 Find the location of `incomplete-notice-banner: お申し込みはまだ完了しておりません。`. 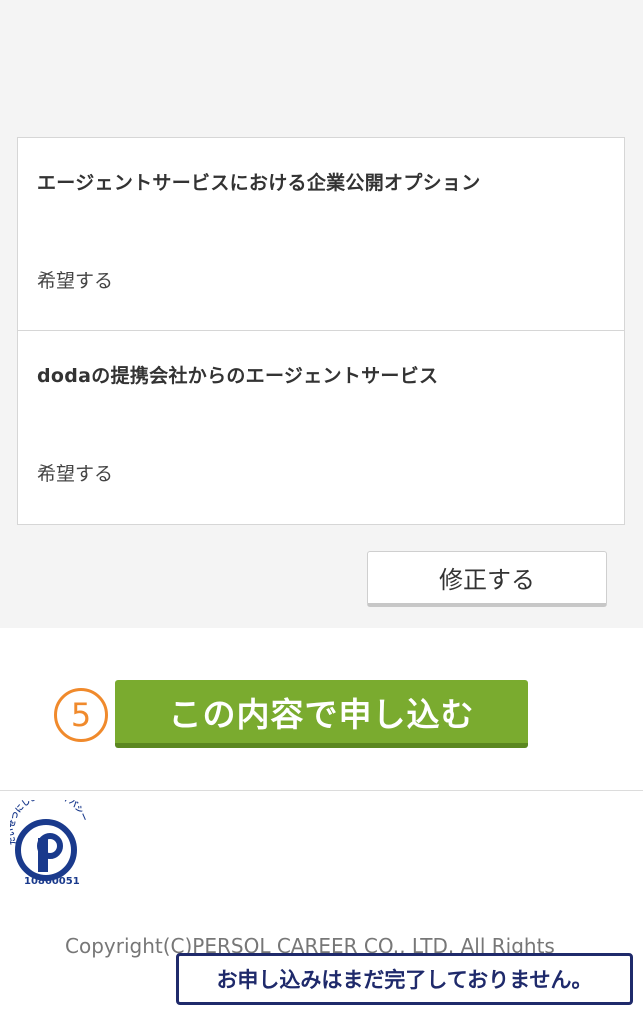

incomplete-notice-banner: お申し込みはまだ完了しておりません。 is located at coordinates (404, 979).